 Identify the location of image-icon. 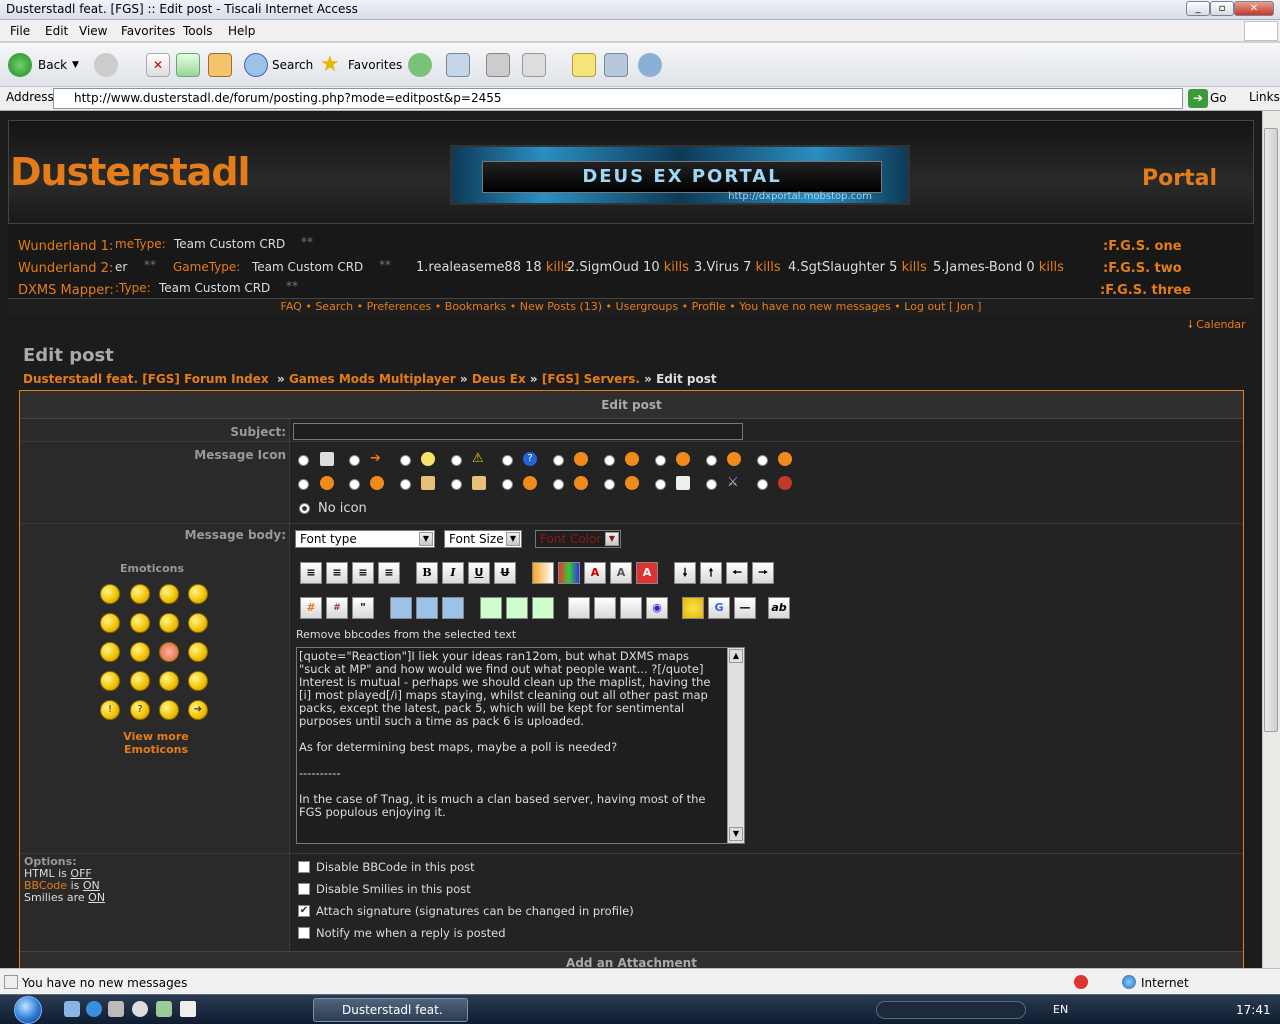
(491, 608).